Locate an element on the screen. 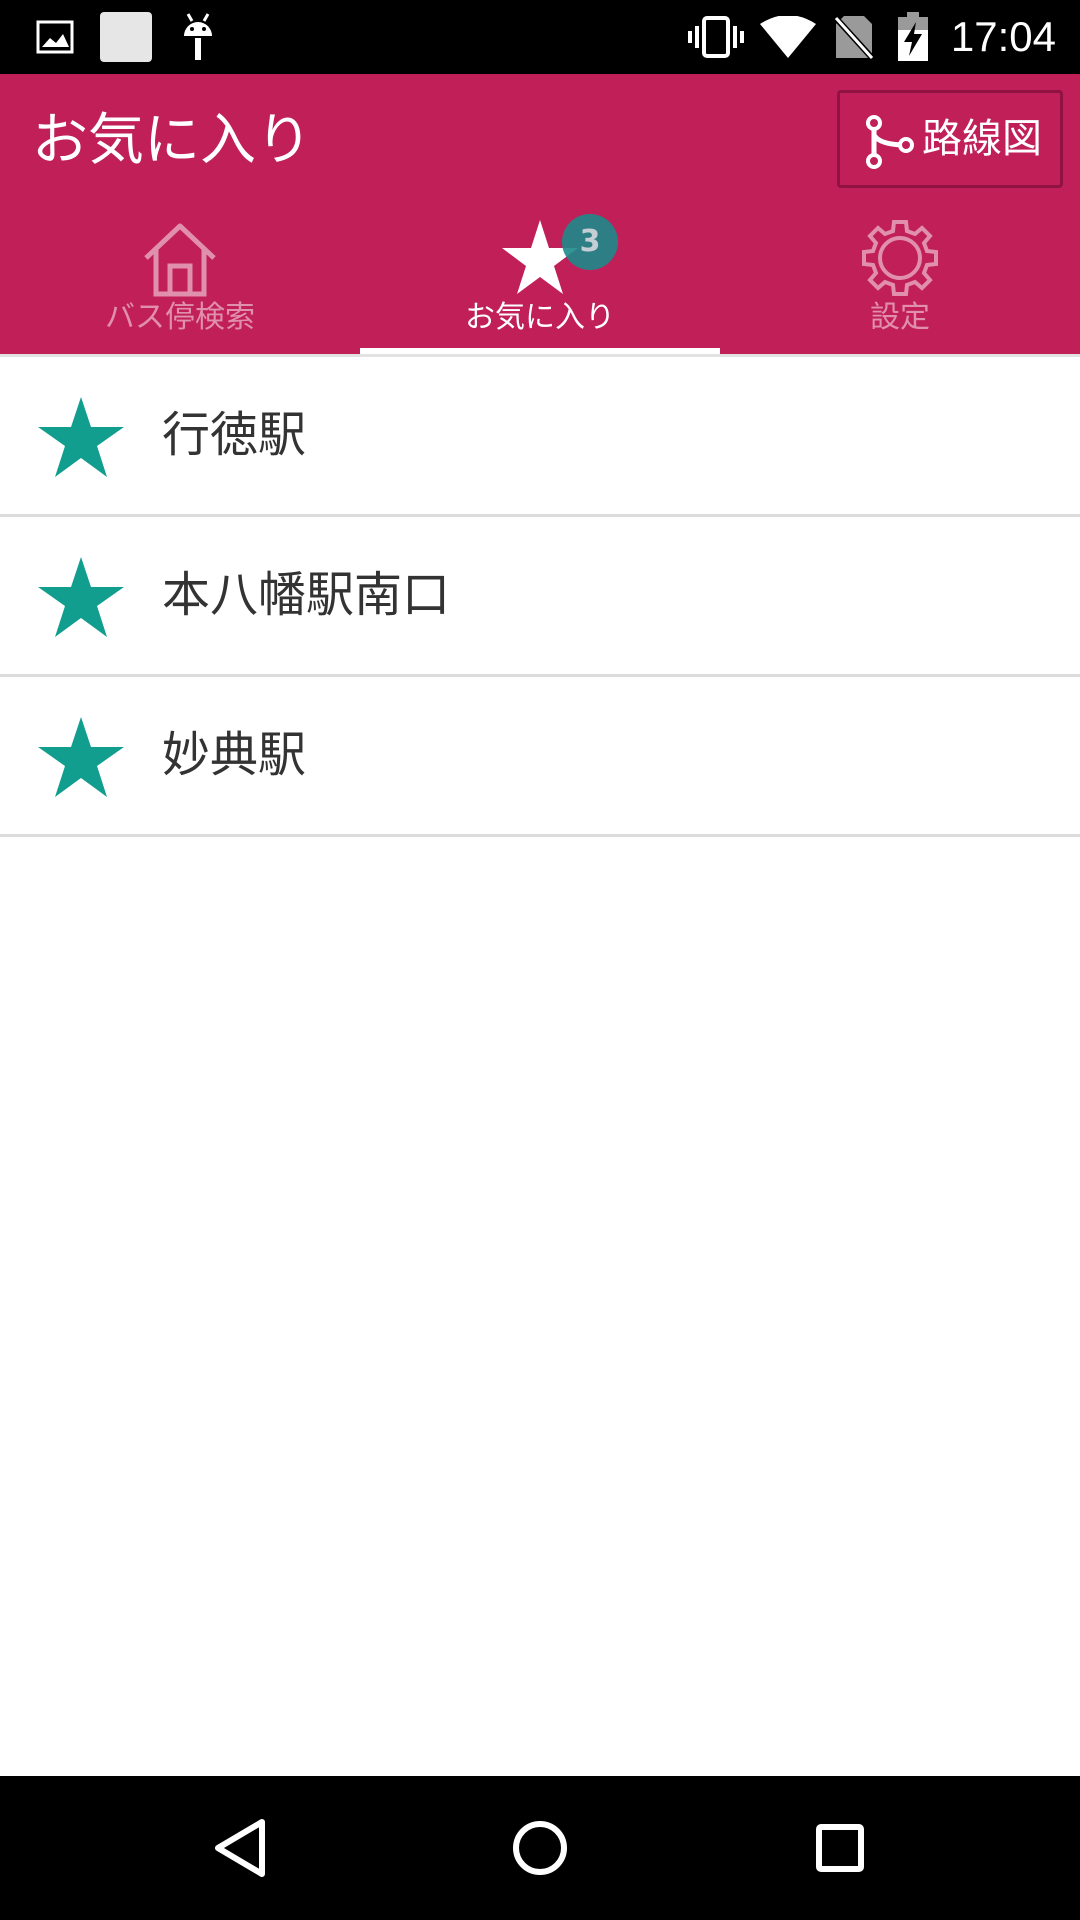 This screenshot has height=1920, width=1080. home-button is located at coordinates (540, 1848).